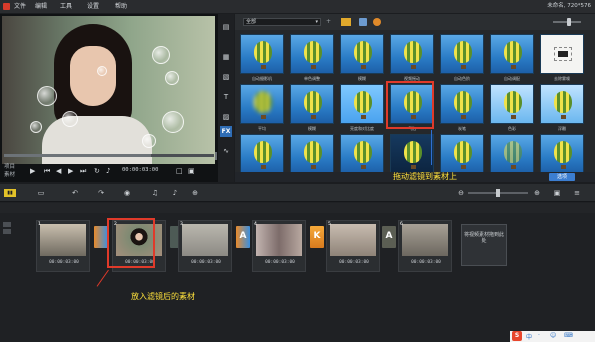 The height and width of the screenshot is (342, 595). What do you see at coordinates (195, 193) in the screenshot?
I see `motion-track-icon: ⊕` at bounding box center [195, 193].